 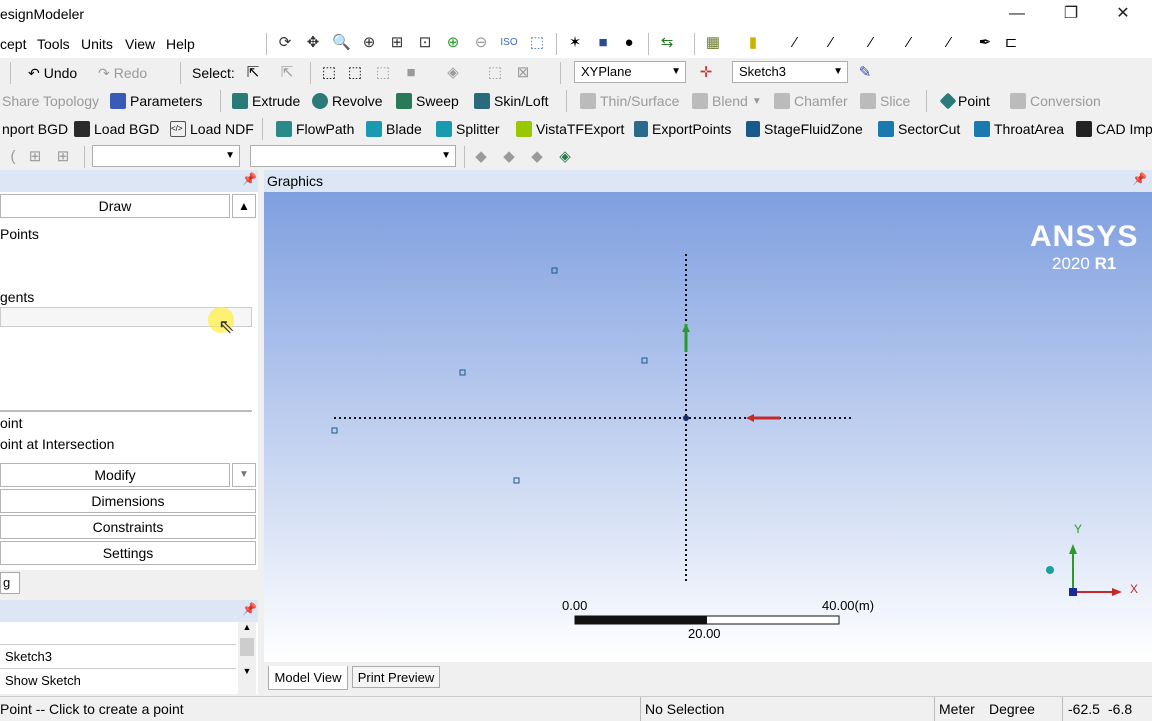 What do you see at coordinates (831, 43) in the screenshot?
I see `edge1-icon: ⁄` at bounding box center [831, 43].